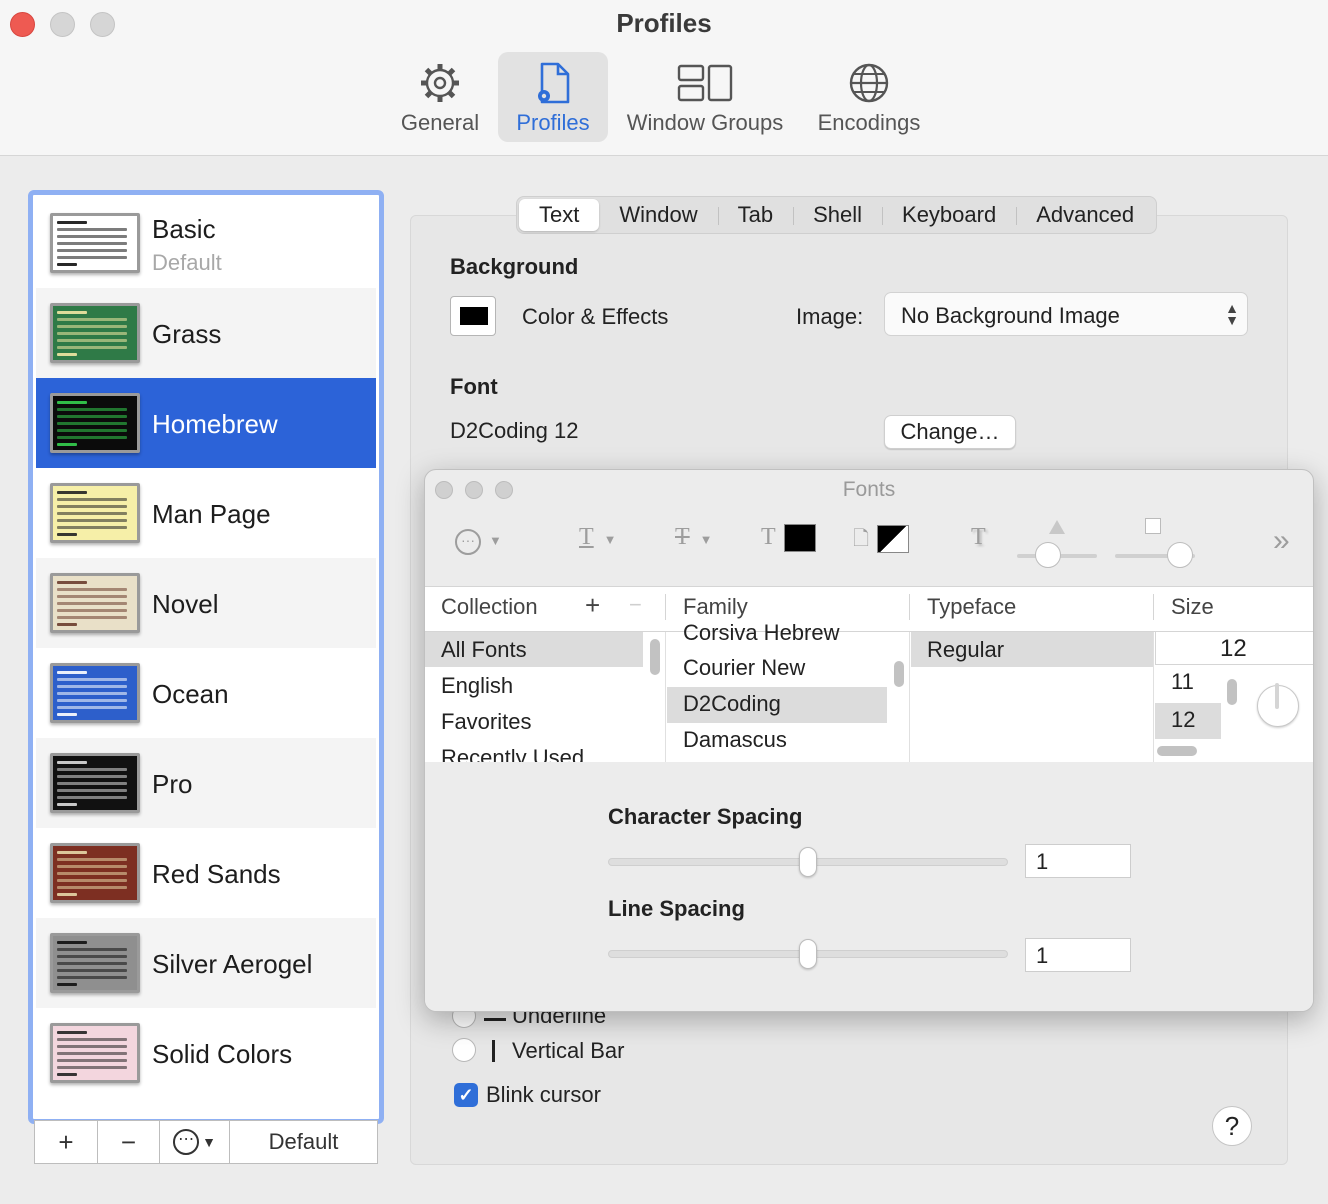 This screenshot has width=1328, height=1204. What do you see at coordinates (949, 215) in the screenshot?
I see `tab-keyboard: Keyboard` at bounding box center [949, 215].